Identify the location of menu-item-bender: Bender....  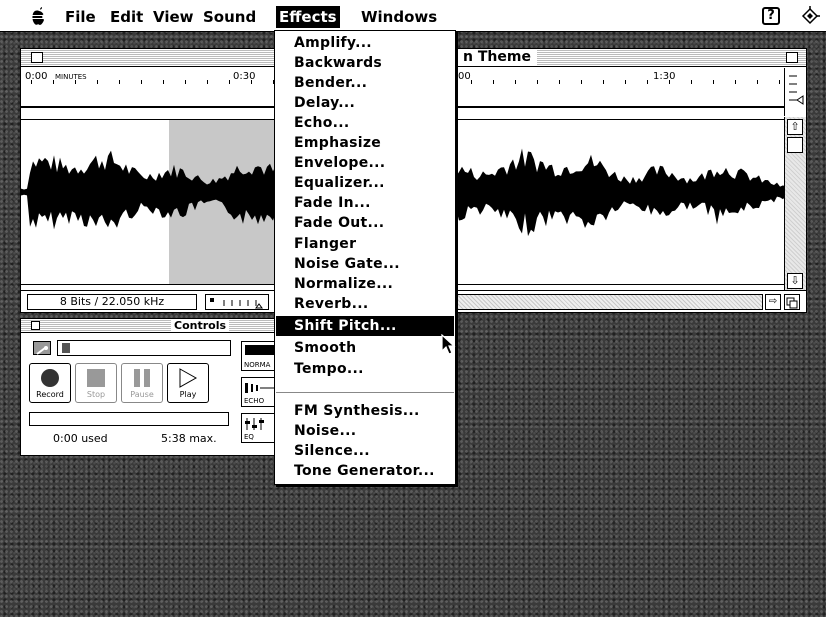
(365, 83).